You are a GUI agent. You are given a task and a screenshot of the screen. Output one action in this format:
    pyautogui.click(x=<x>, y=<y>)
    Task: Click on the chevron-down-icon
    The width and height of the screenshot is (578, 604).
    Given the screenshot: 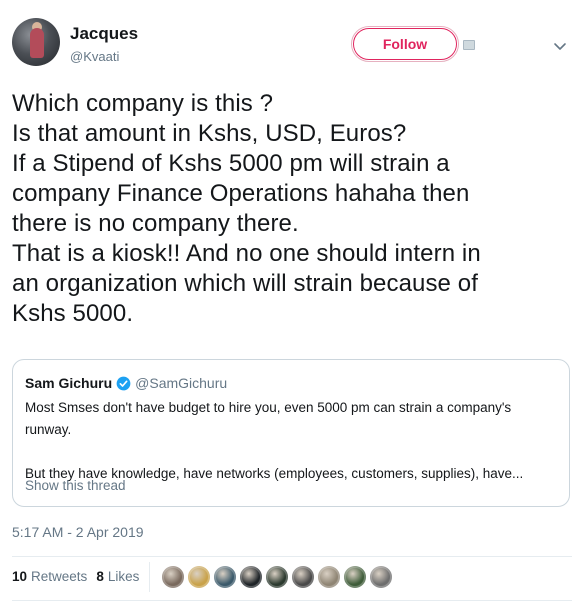 What is the action you would take?
    pyautogui.click(x=560, y=46)
    